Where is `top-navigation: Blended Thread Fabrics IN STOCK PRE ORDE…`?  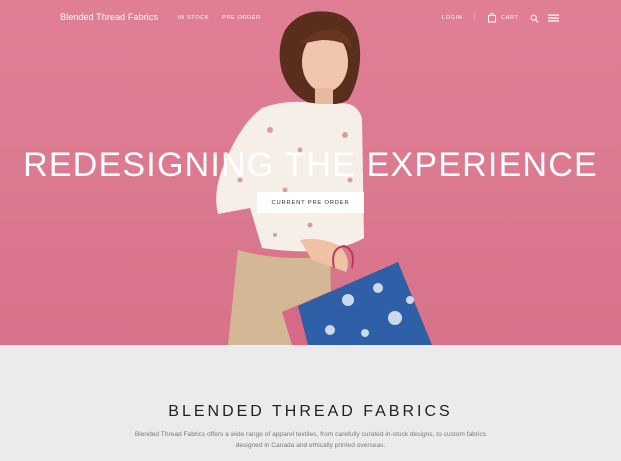 top-navigation: Blended Thread Fabrics IN STOCK PRE ORDE… is located at coordinates (310, 20).